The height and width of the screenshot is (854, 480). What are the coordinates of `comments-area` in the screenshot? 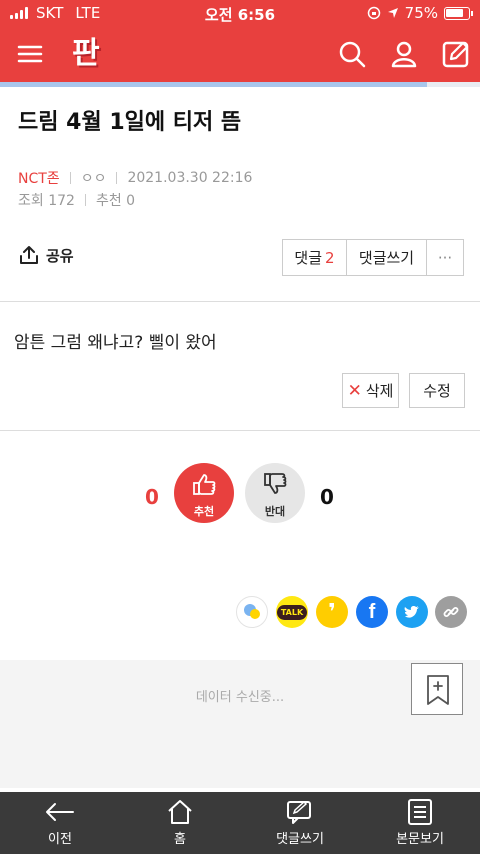 It's located at (240, 724).